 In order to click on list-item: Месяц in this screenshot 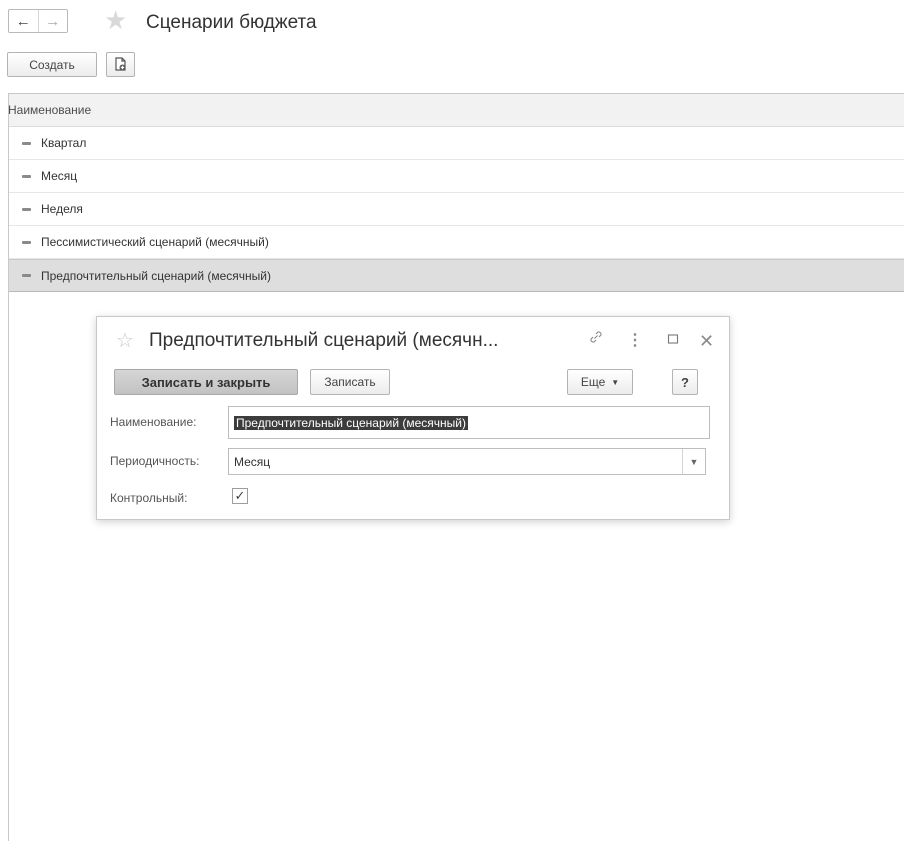, I will do `click(456, 176)`.